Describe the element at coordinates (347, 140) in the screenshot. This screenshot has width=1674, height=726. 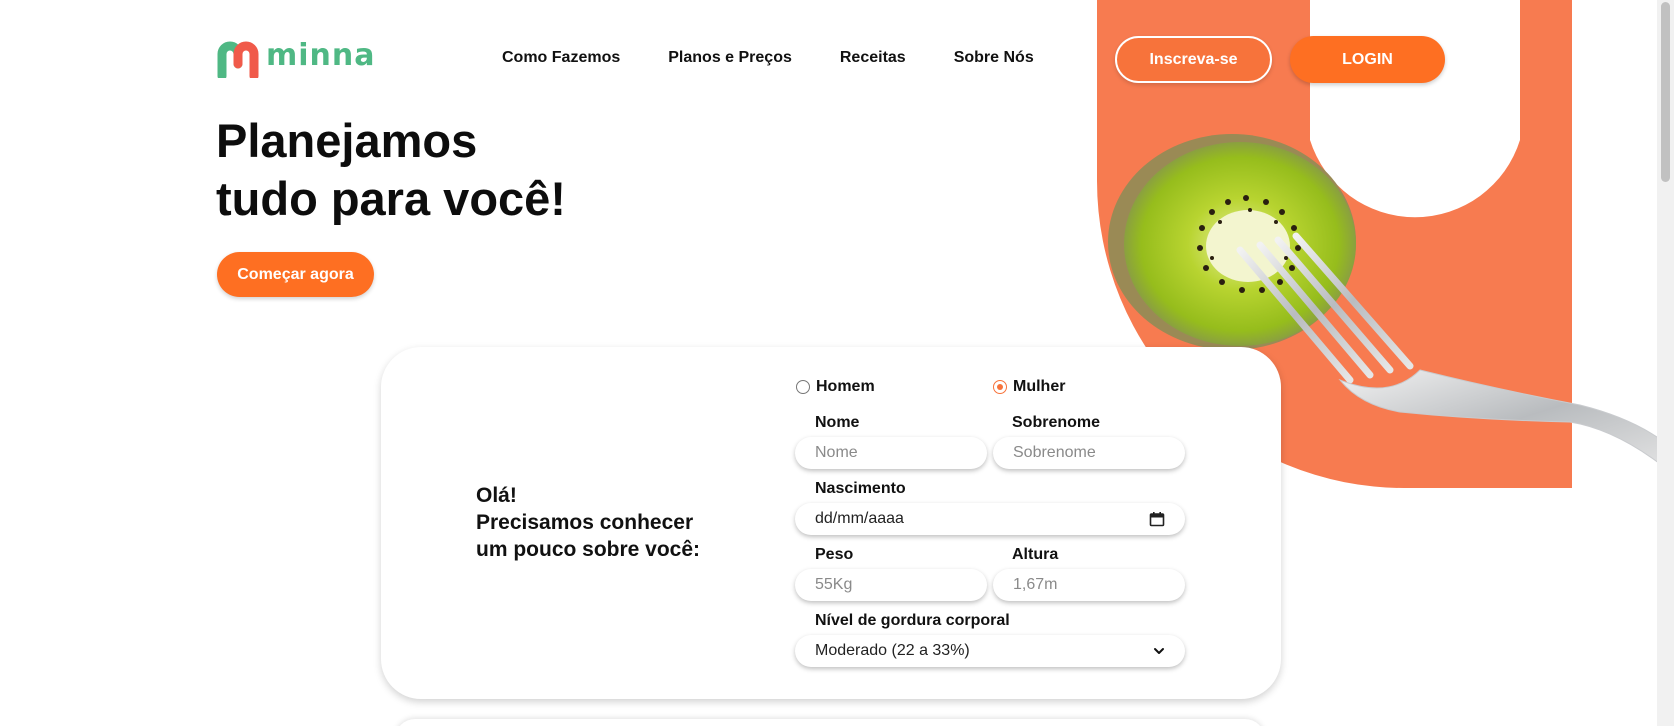
I see `hero-title-line1: Planejamos` at that location.